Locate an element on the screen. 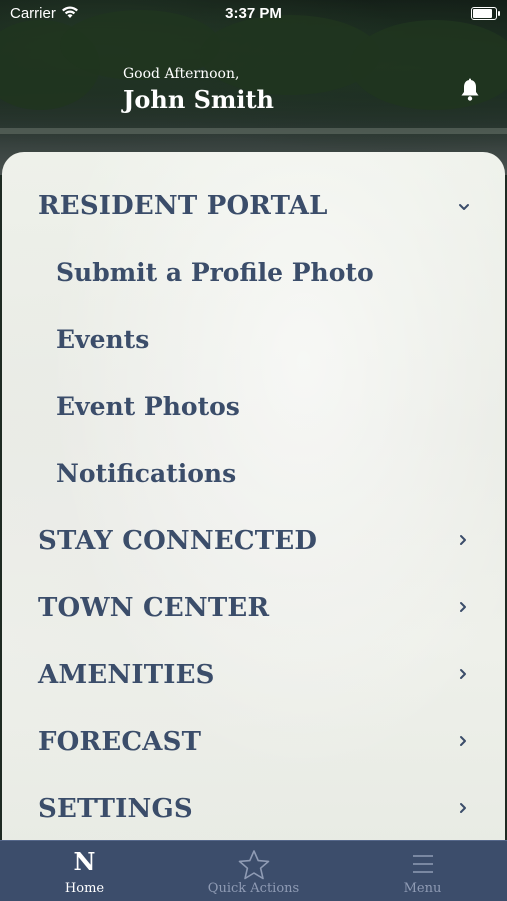 This screenshot has width=507, height=901. menu-section-label: AMENITIES is located at coordinates (126, 675).